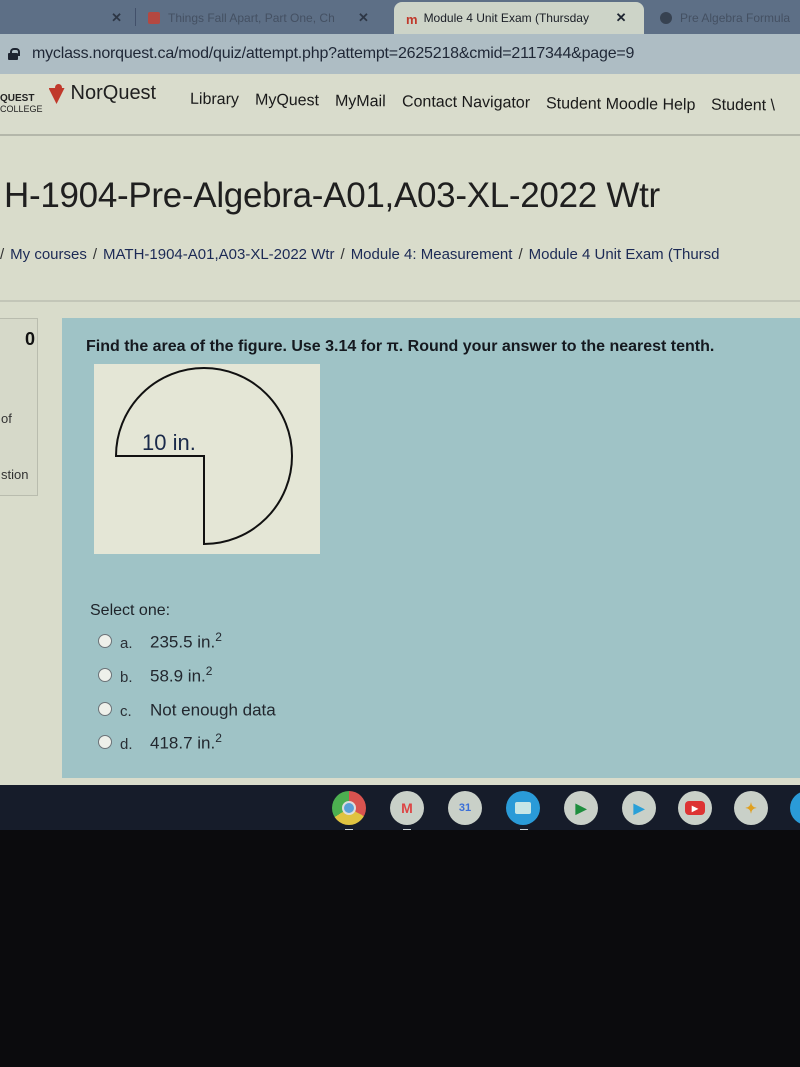  I want to click on answer-option-c: c. Not enough data, so click(187, 709).